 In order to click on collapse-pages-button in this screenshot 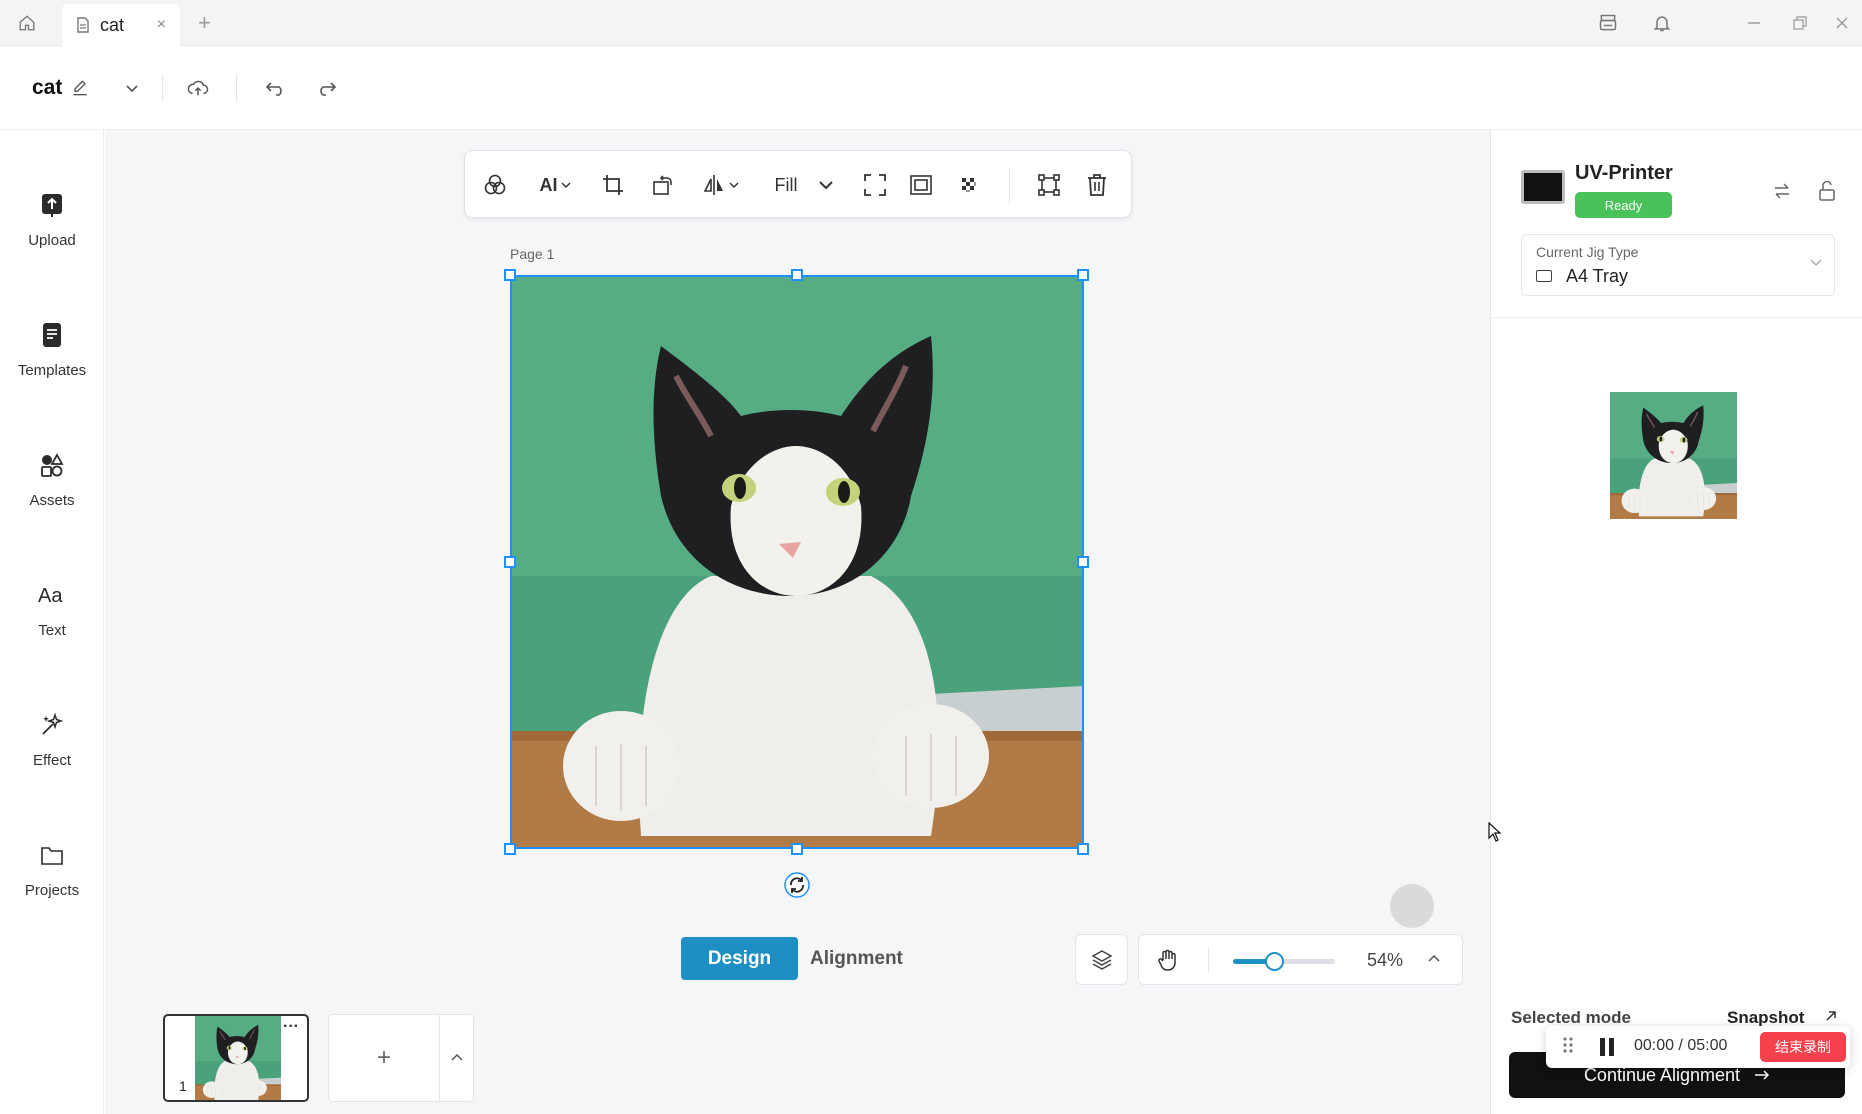, I will do `click(457, 1058)`.